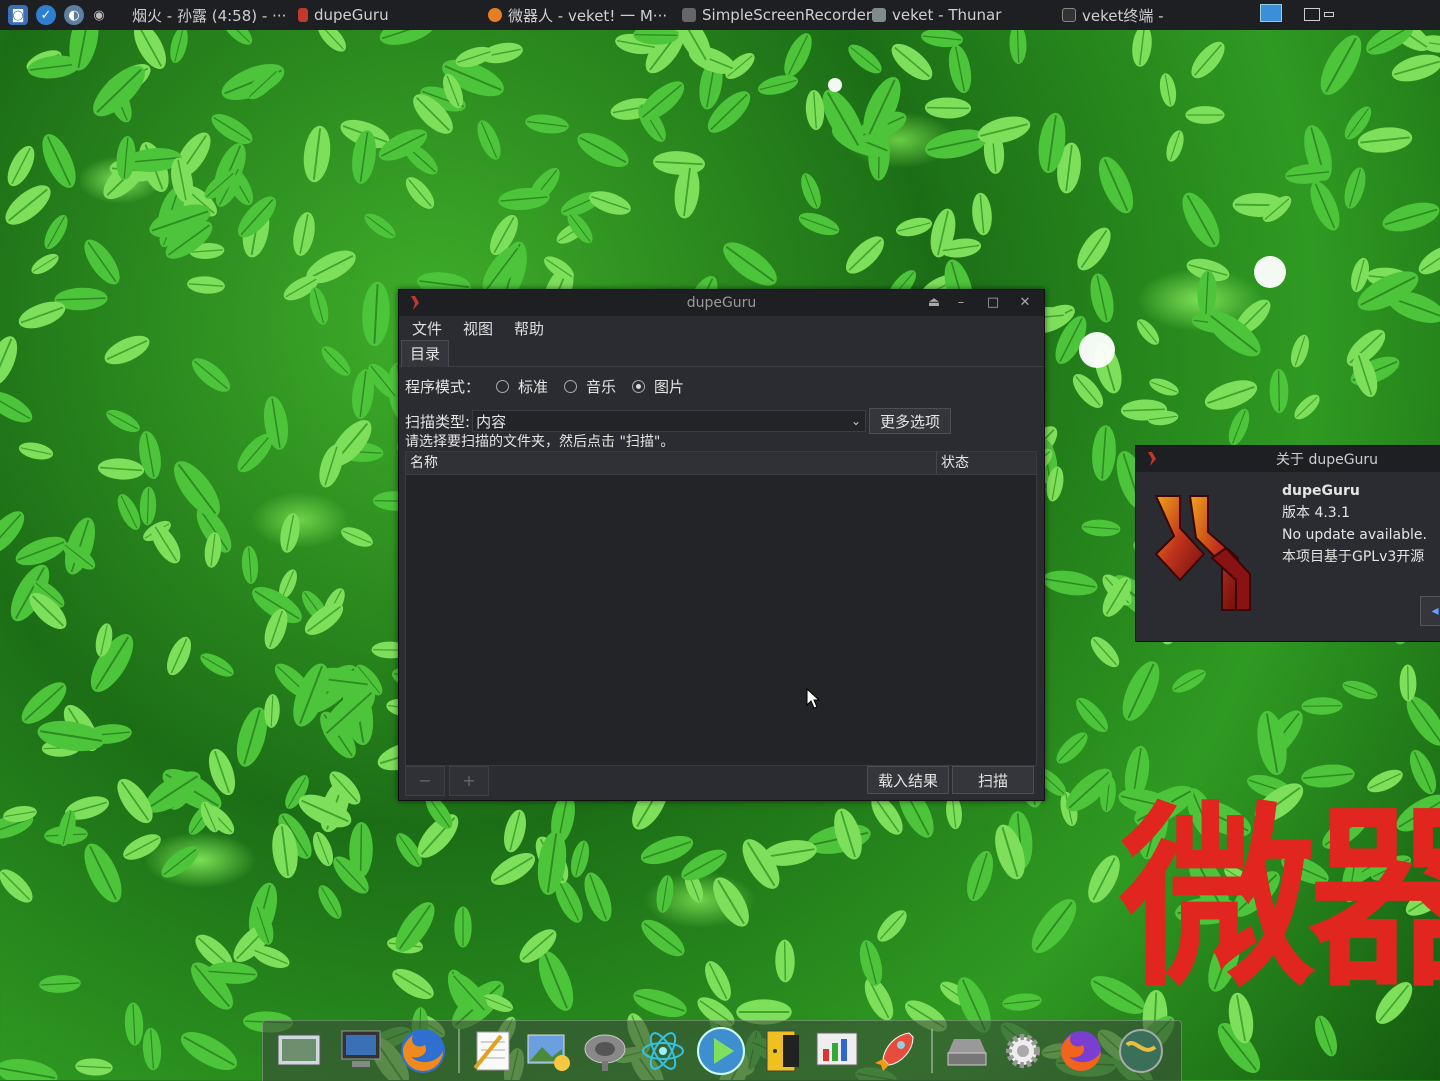 This screenshot has height=1081, width=1440. I want to click on task-label: 微器人 - veket! 一 M···, so click(588, 15).